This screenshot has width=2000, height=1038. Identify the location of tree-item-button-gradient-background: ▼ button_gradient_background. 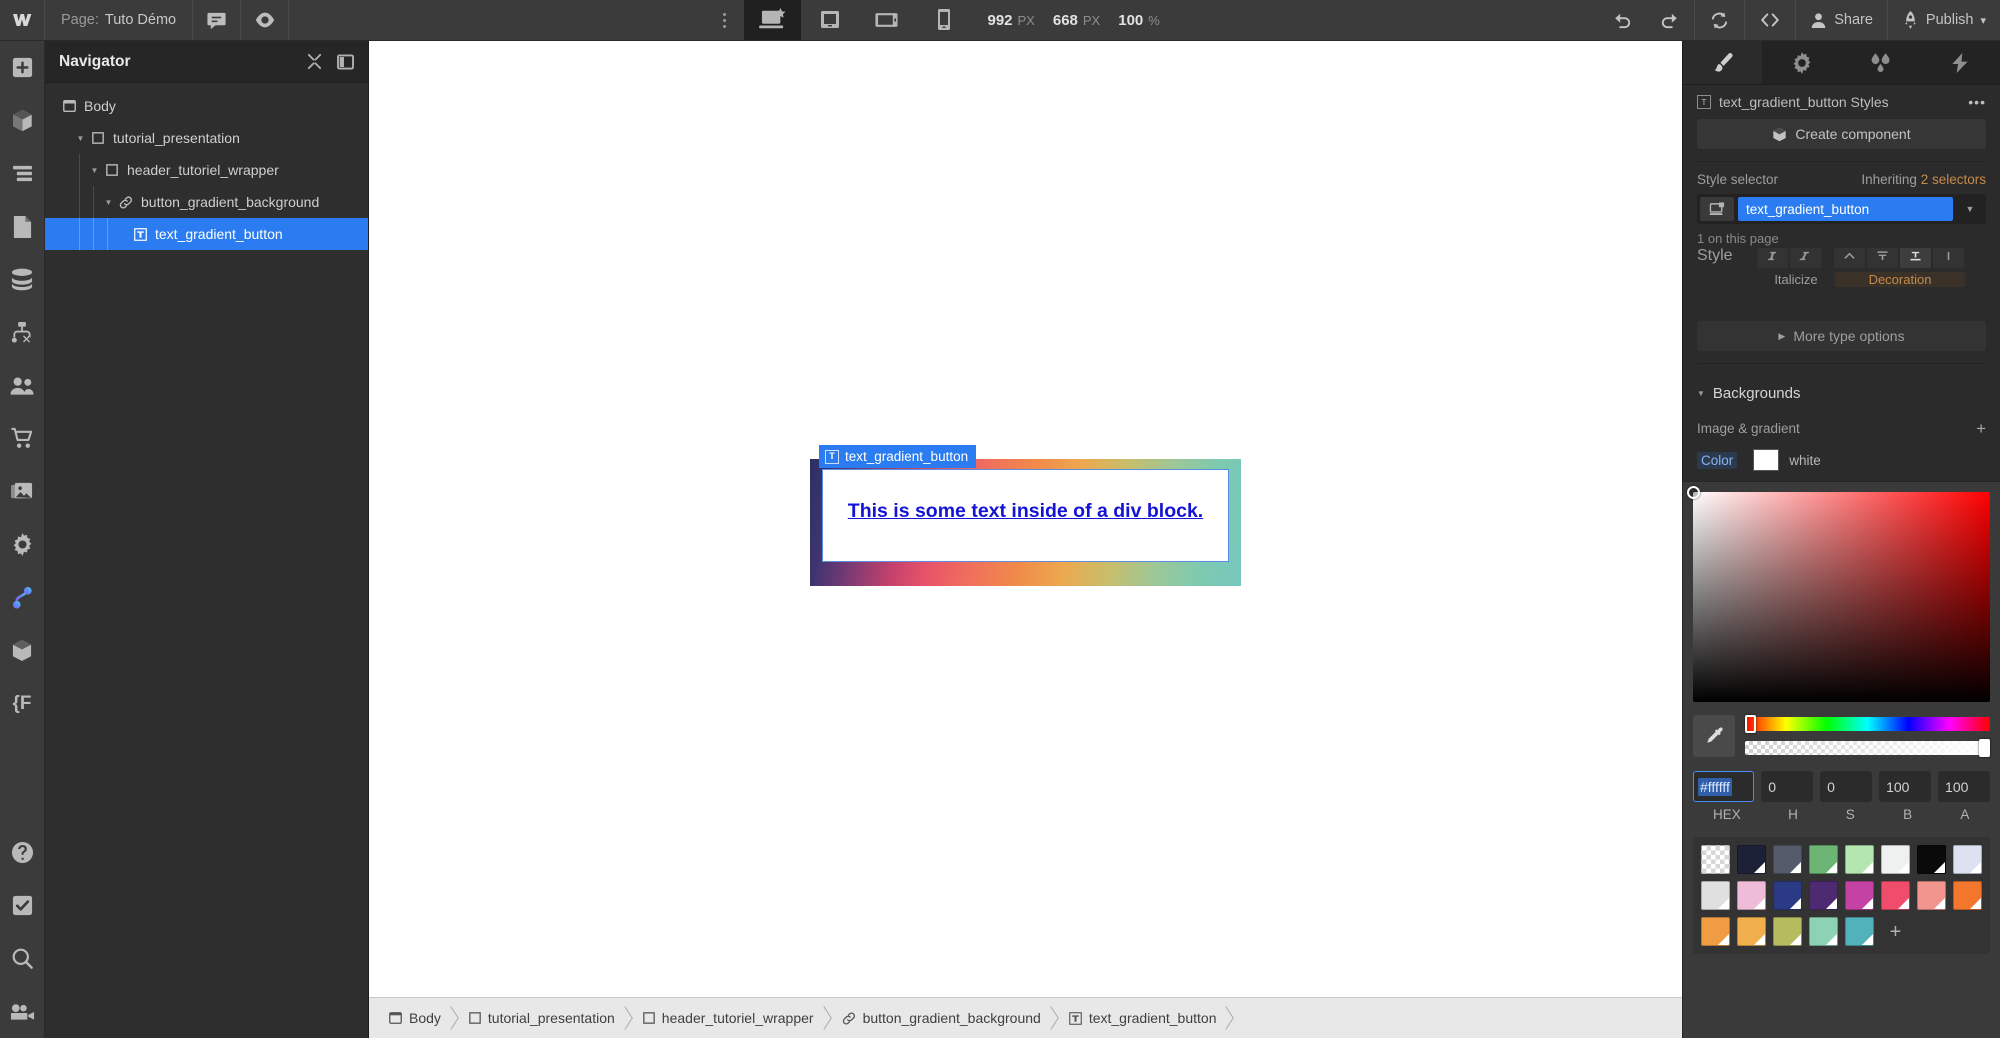
(206, 202).